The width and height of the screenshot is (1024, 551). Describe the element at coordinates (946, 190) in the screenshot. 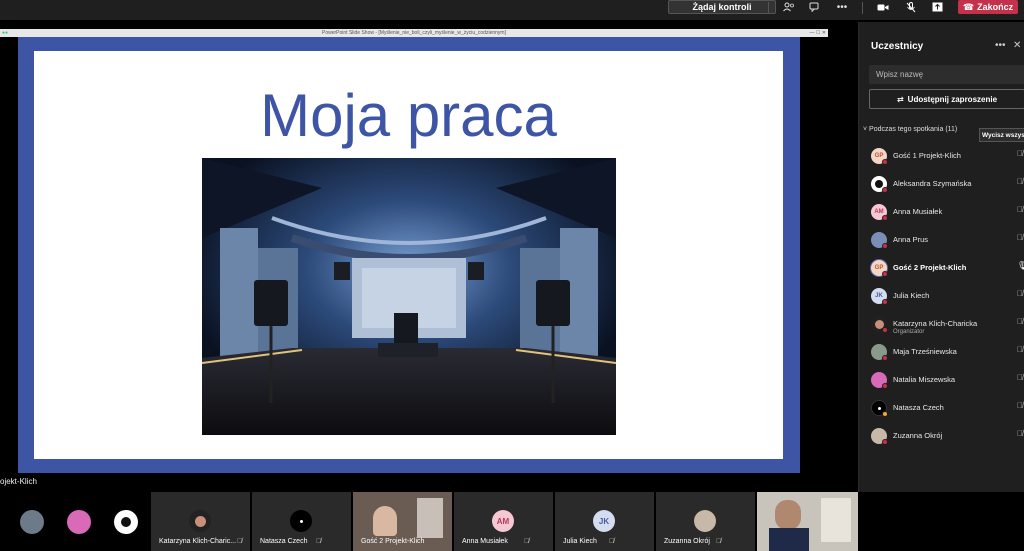

I see `participant-row: Aleksandra Szymańska 🎙̸` at that location.